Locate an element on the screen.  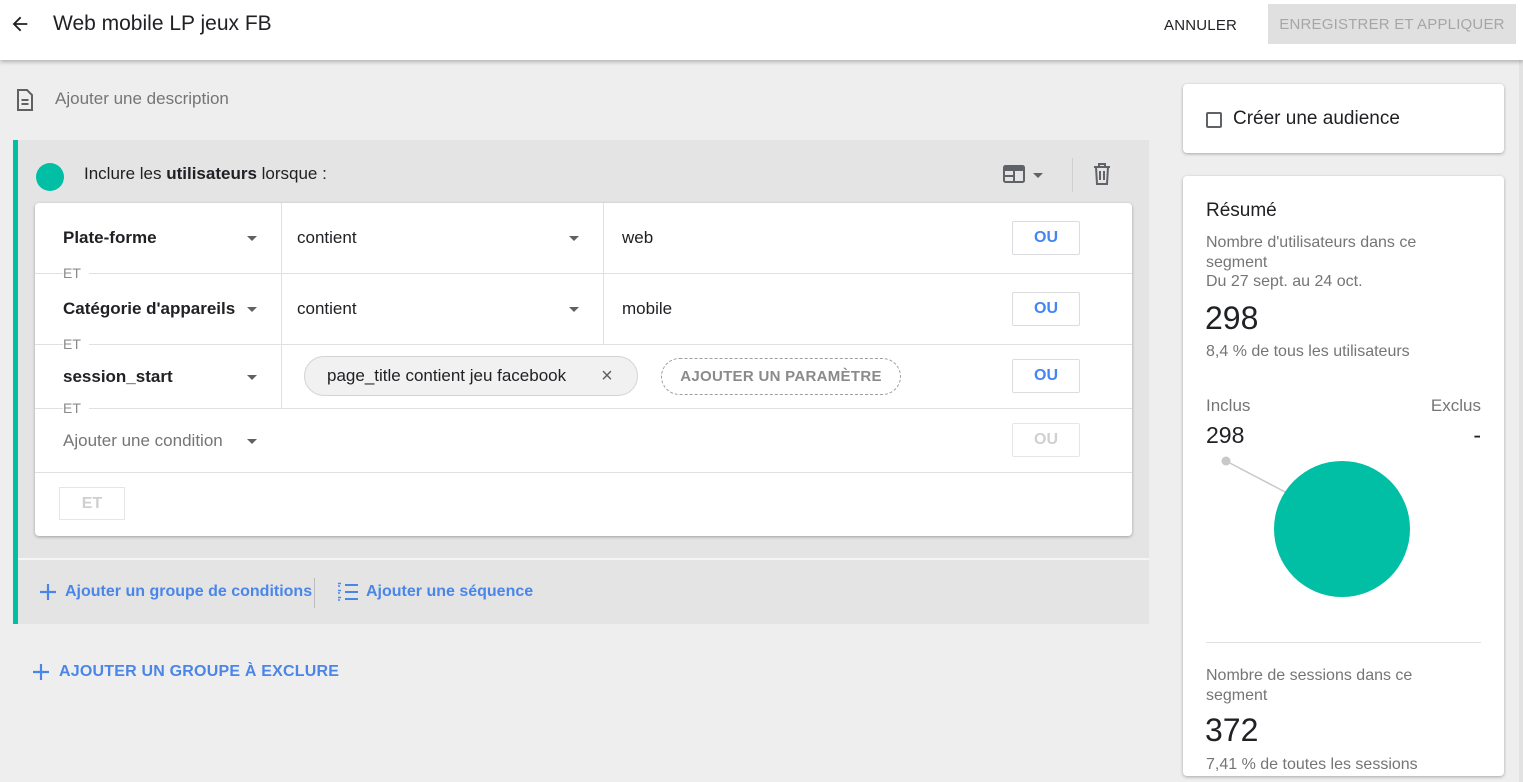
create-audience-checkbox is located at coordinates (1214, 120).